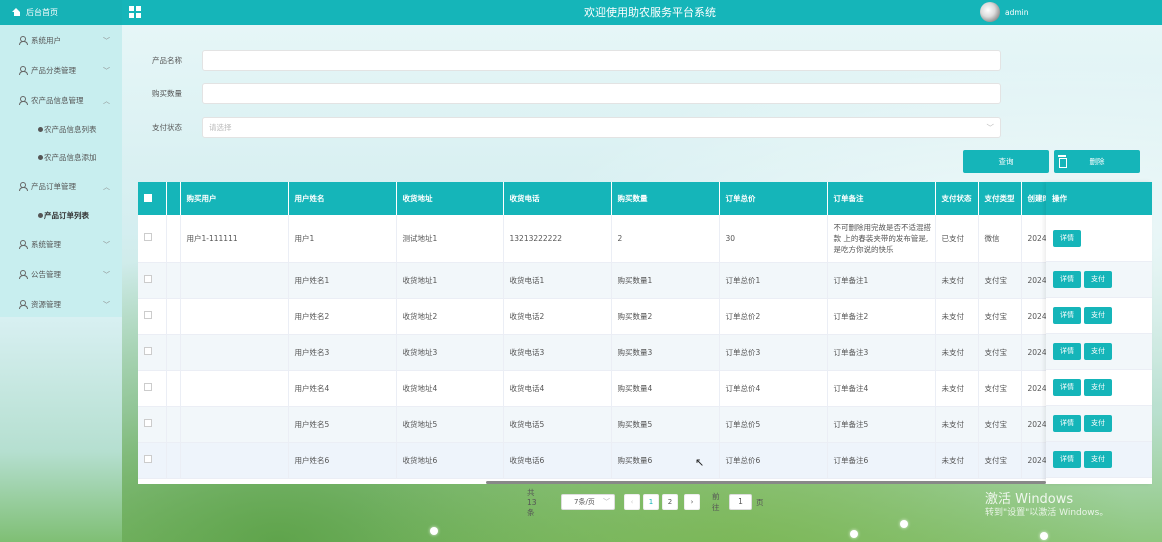 This screenshot has height=542, width=1162. I want to click on select-all-checkbox, so click(148, 197).